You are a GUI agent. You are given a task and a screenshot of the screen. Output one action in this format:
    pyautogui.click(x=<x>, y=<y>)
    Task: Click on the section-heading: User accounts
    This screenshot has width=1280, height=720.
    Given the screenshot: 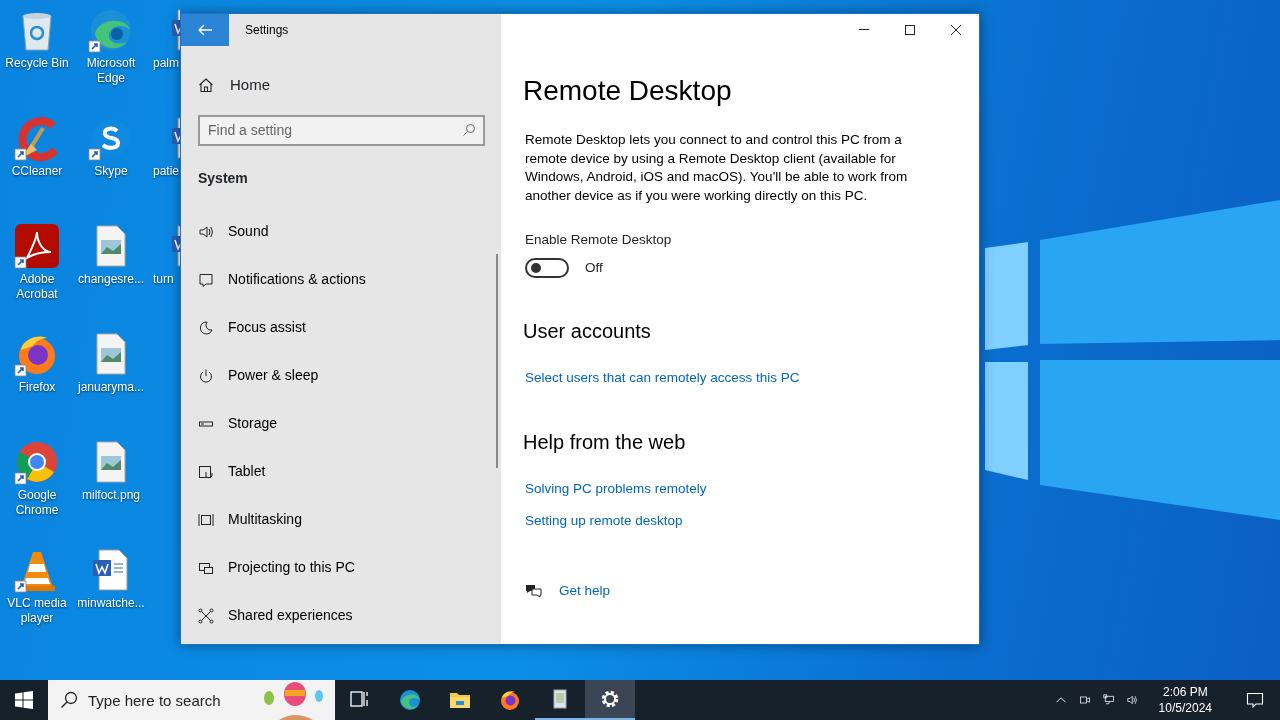 What is the action you would take?
    pyautogui.click(x=587, y=331)
    